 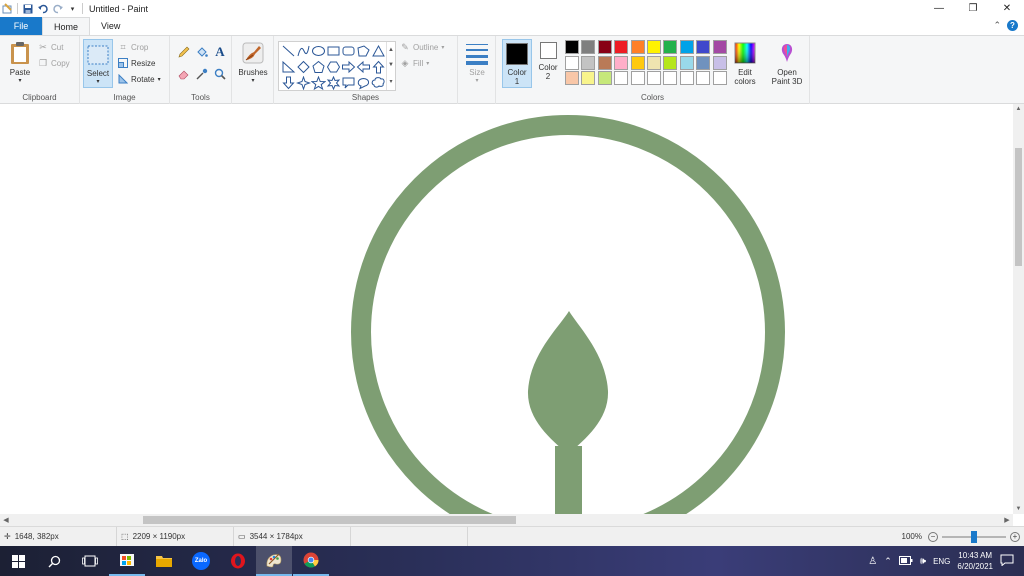 What do you see at coordinates (517, 63) in the screenshot?
I see `color1-button: Color 1` at bounding box center [517, 63].